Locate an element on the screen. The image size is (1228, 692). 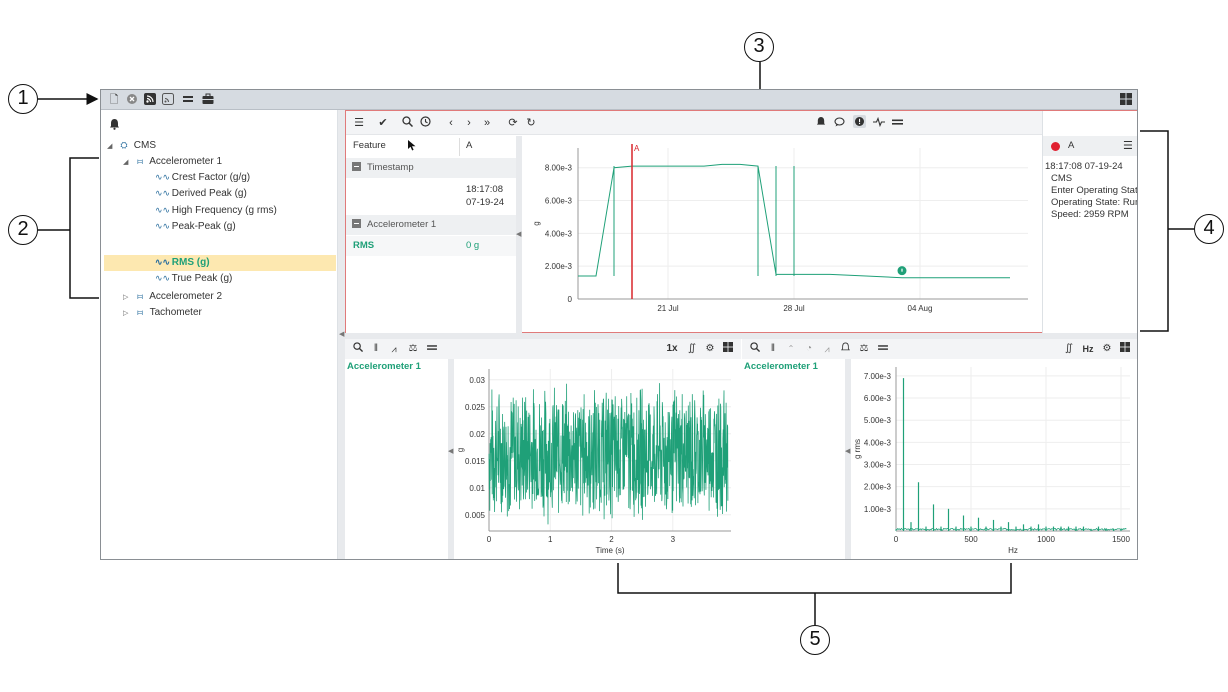
tree-node-accelerometer-1: ◢ ⧦ Accelerometer 1 is located at coordinates (172, 161).